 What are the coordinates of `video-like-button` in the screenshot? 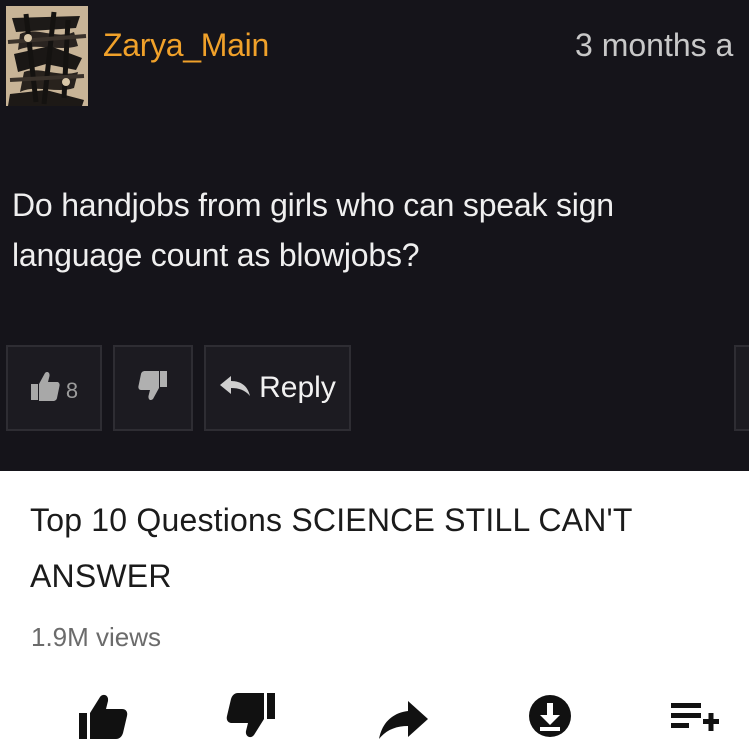 It's located at (100, 718).